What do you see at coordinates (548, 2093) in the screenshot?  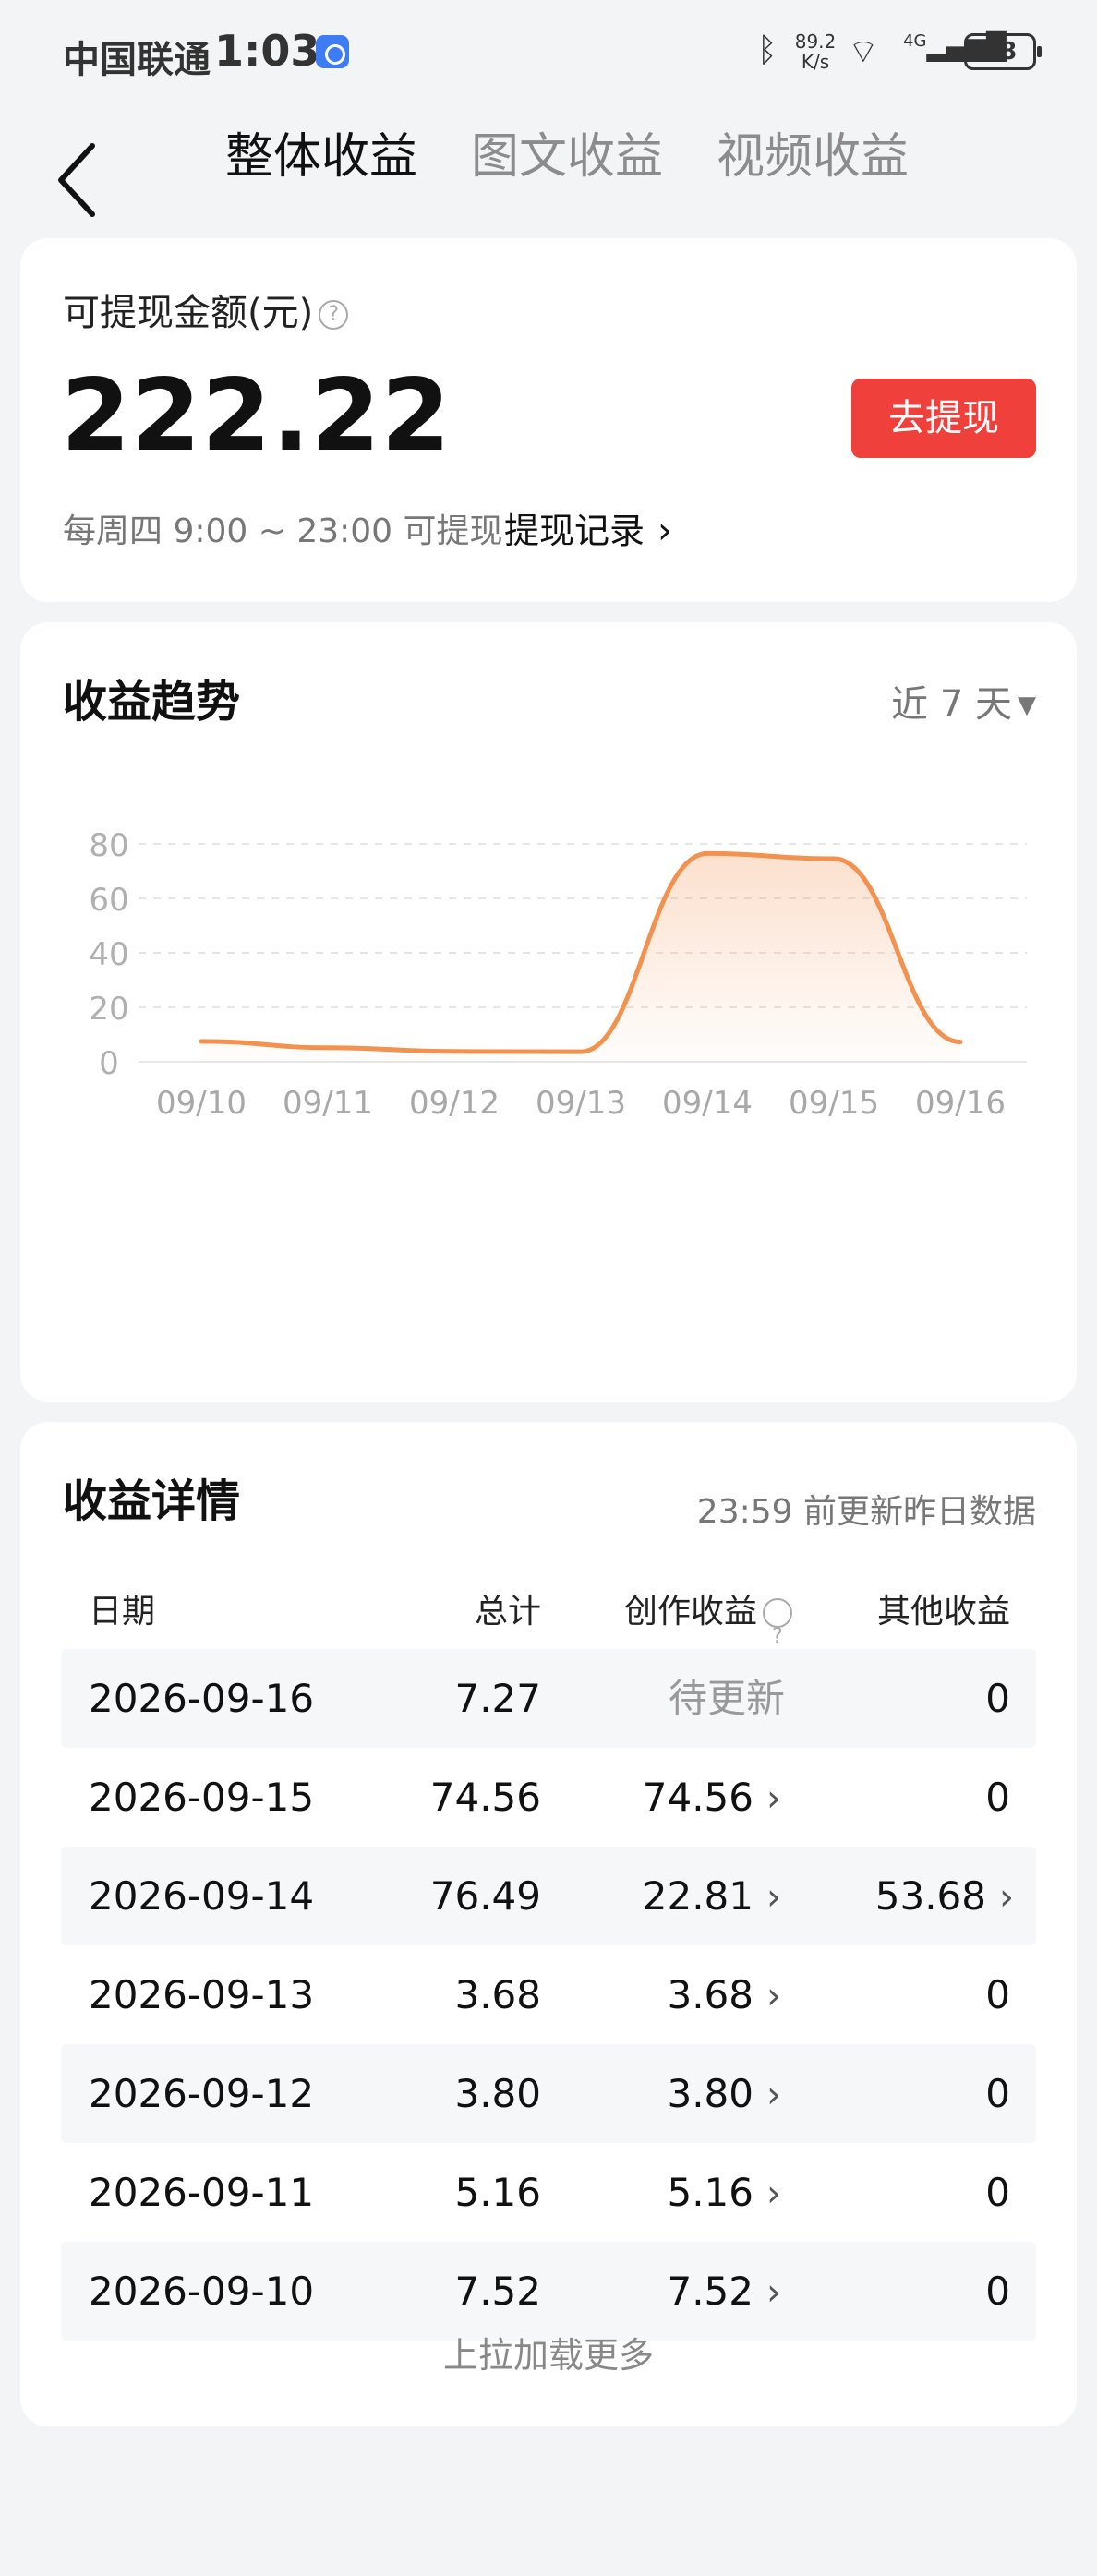 I see `table-row: 2026-09-12 3.80 3.80 › 0` at bounding box center [548, 2093].